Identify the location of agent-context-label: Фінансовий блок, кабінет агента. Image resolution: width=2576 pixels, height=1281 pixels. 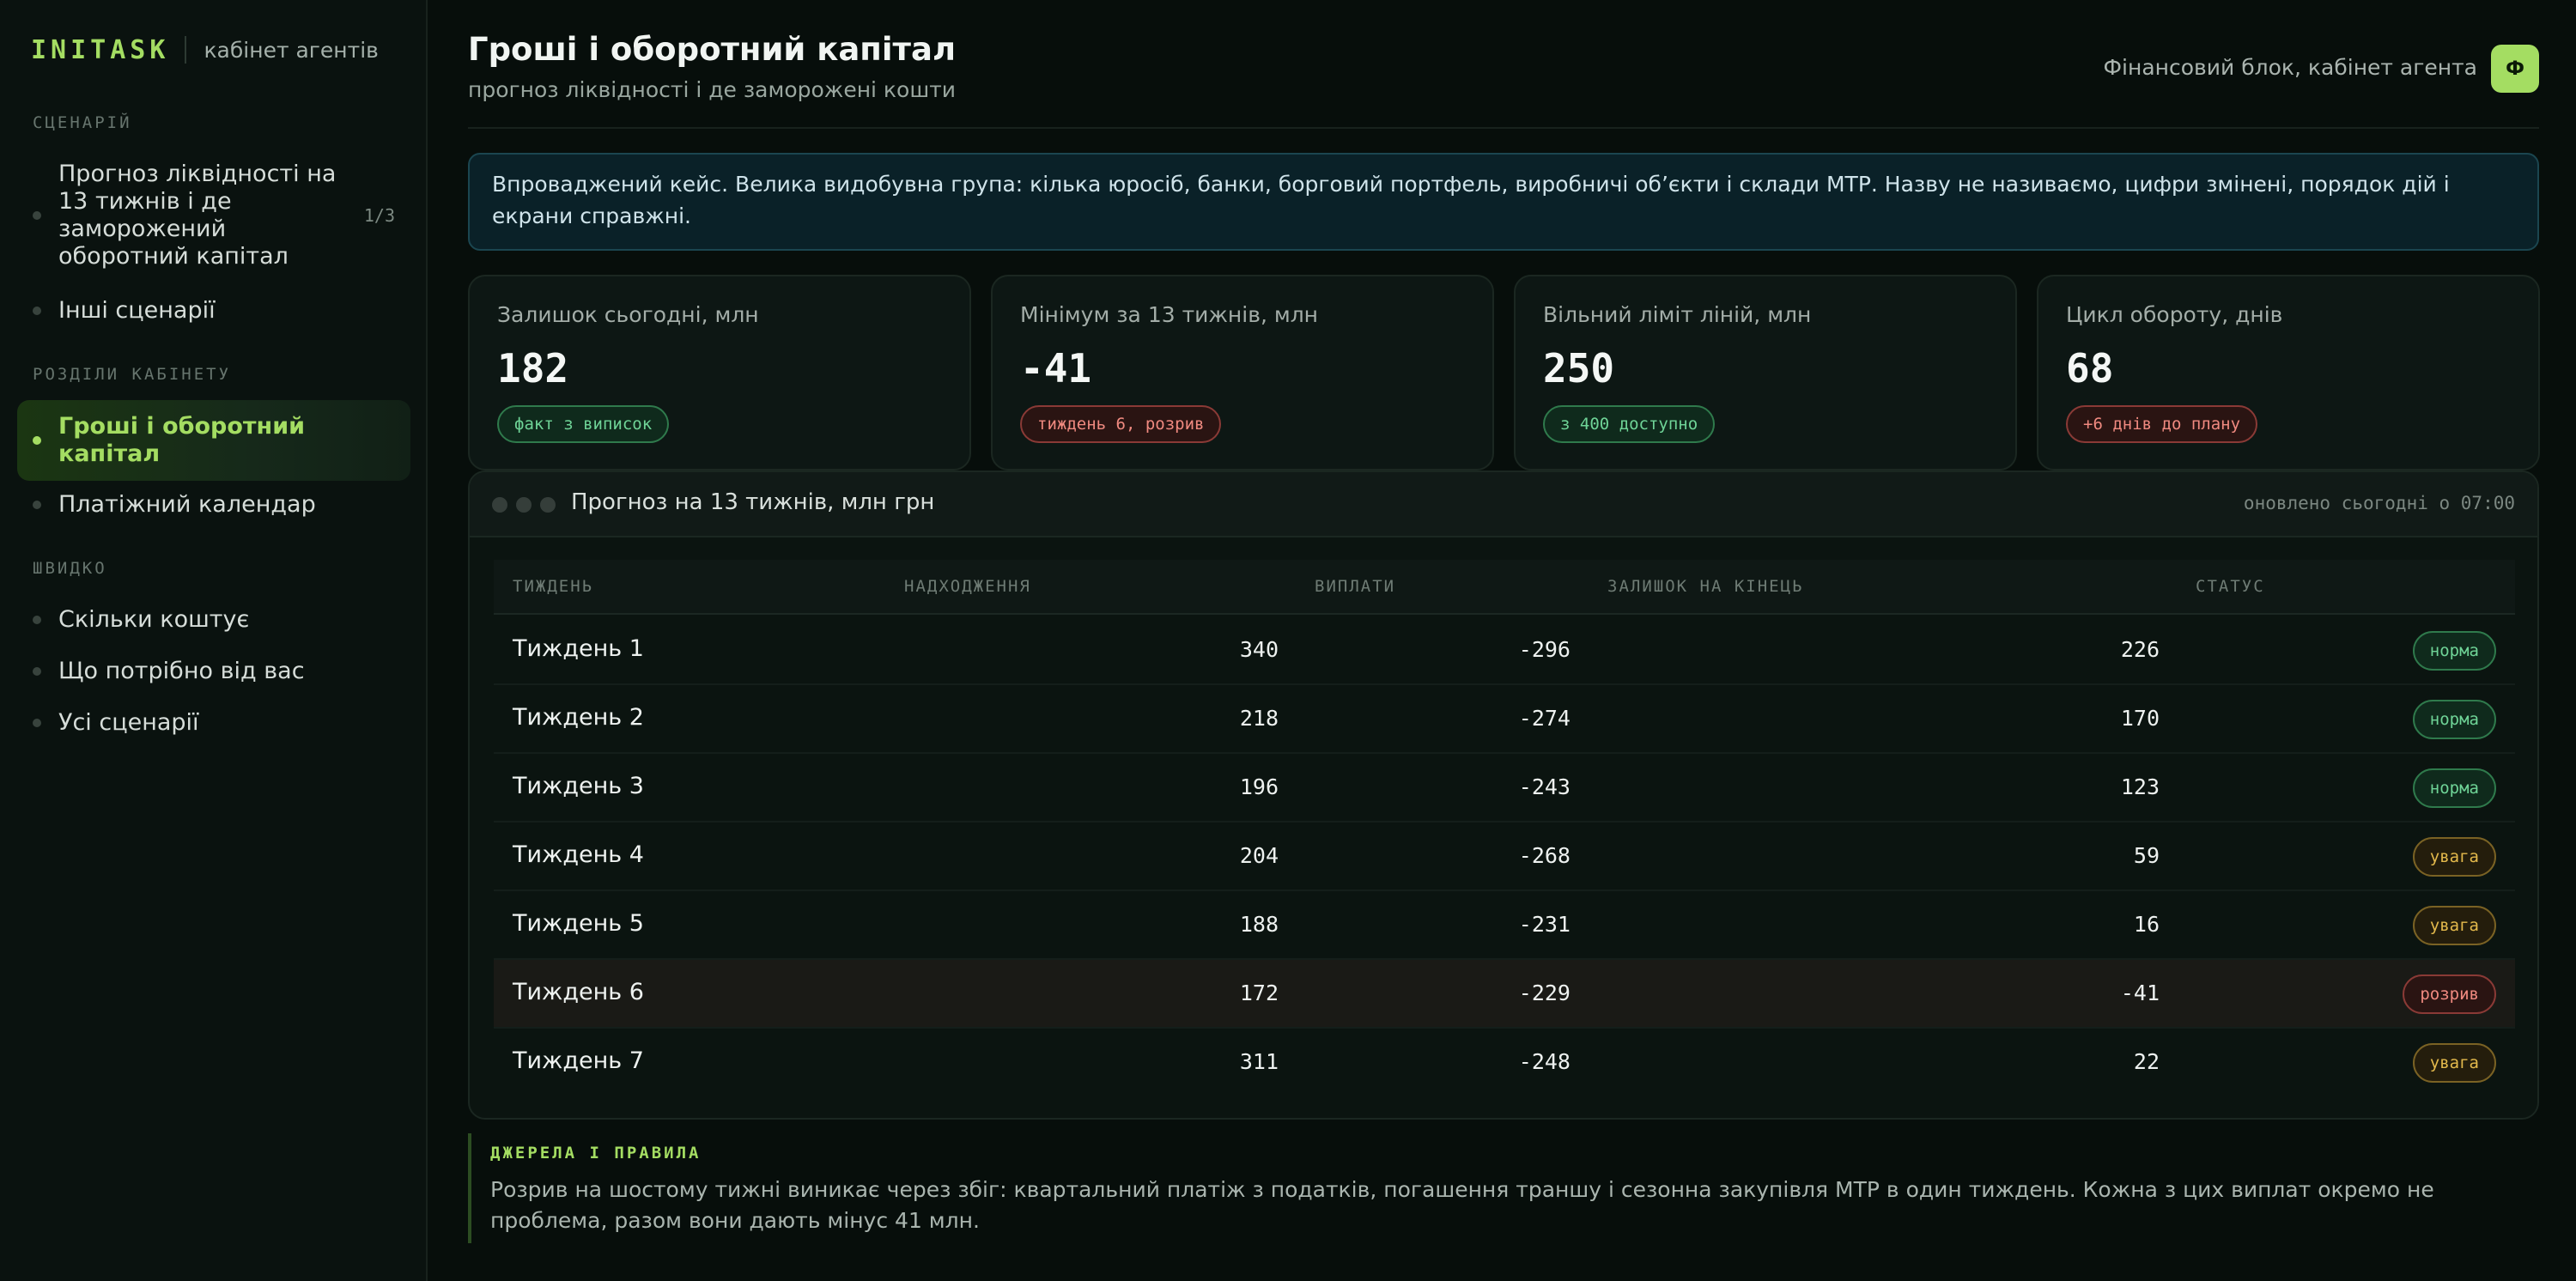
(2290, 67).